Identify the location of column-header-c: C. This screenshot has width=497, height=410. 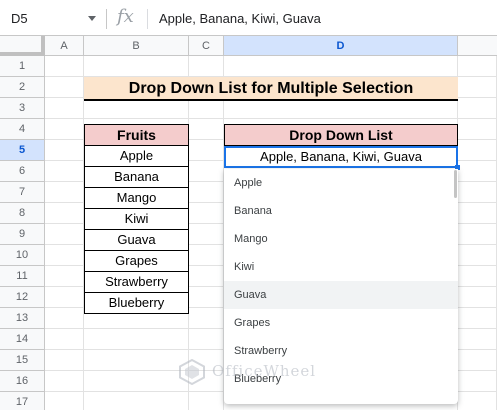
(206, 46).